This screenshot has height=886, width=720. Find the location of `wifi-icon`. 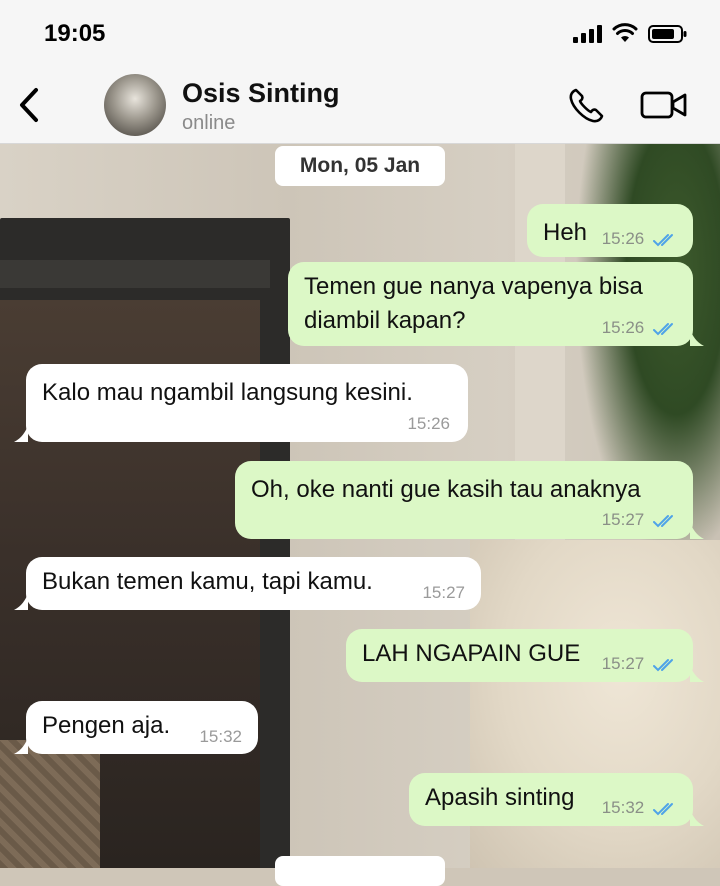

wifi-icon is located at coordinates (625, 32).